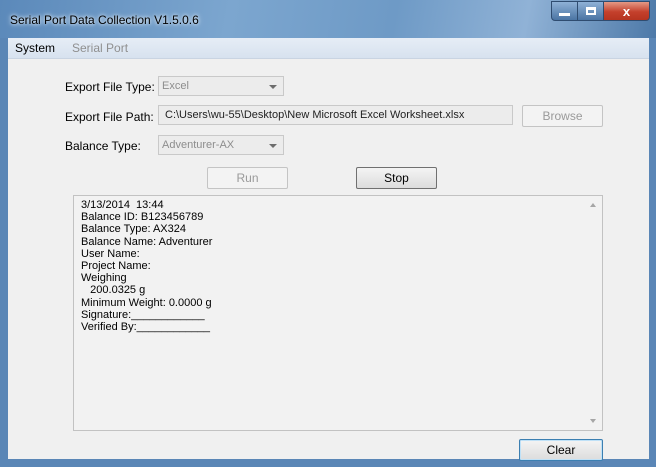 The height and width of the screenshot is (467, 656). I want to click on maximize-icon, so click(590, 11).